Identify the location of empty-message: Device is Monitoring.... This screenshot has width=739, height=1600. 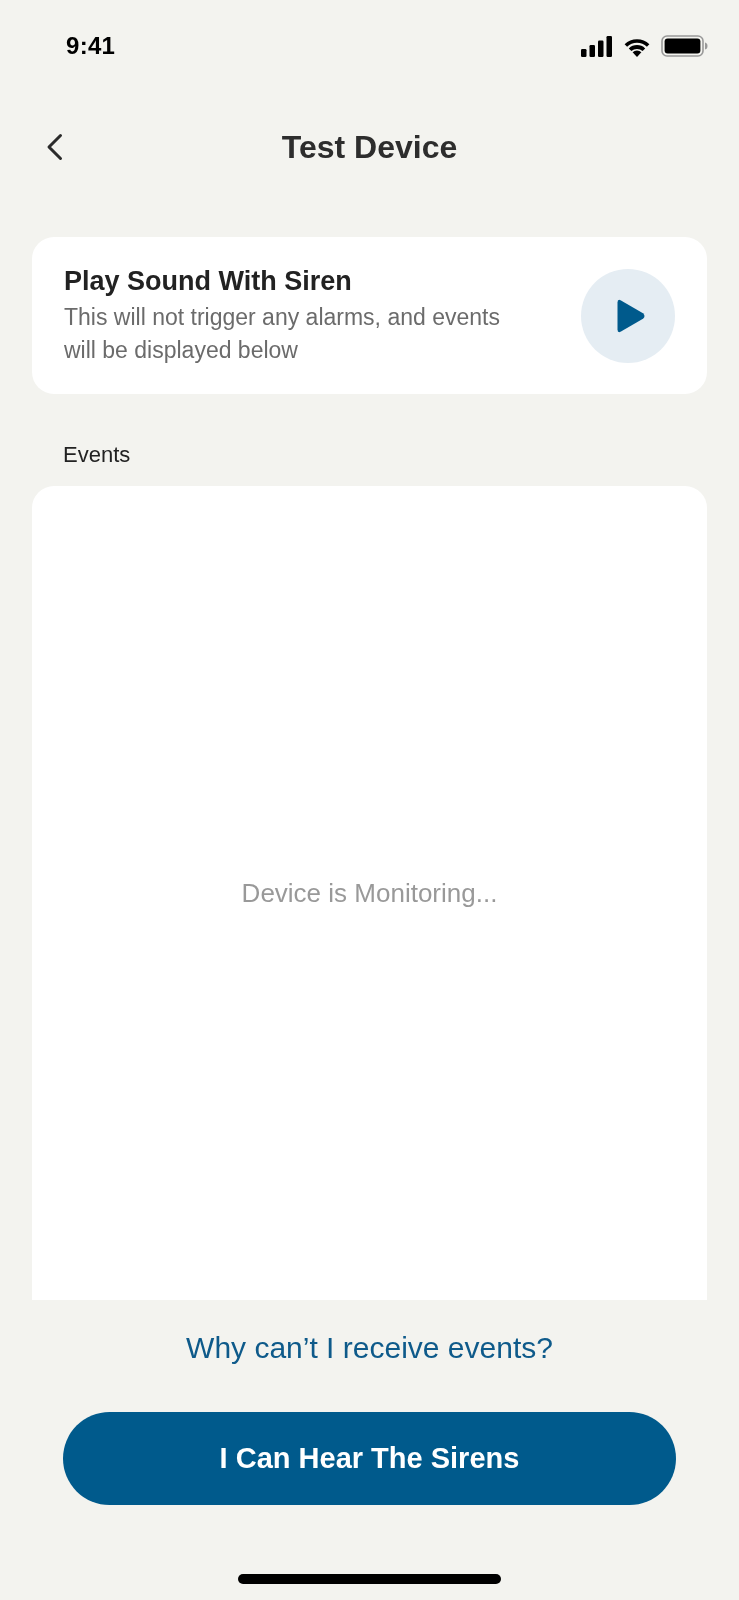
(369, 893).